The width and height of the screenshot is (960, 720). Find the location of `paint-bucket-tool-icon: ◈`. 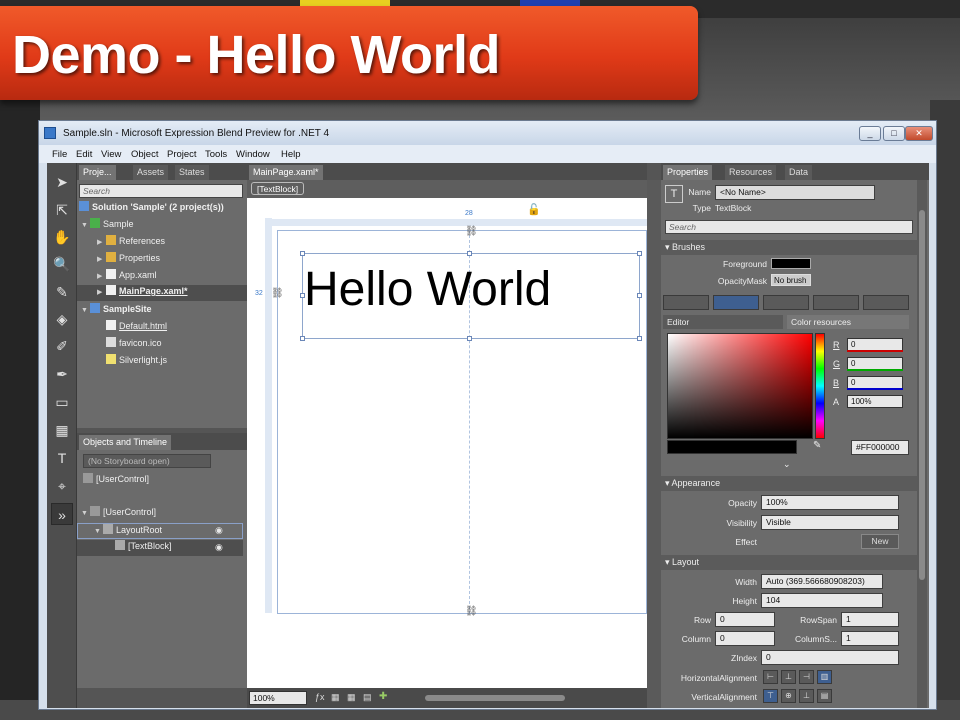

paint-bucket-tool-icon: ◈ is located at coordinates (62, 319).